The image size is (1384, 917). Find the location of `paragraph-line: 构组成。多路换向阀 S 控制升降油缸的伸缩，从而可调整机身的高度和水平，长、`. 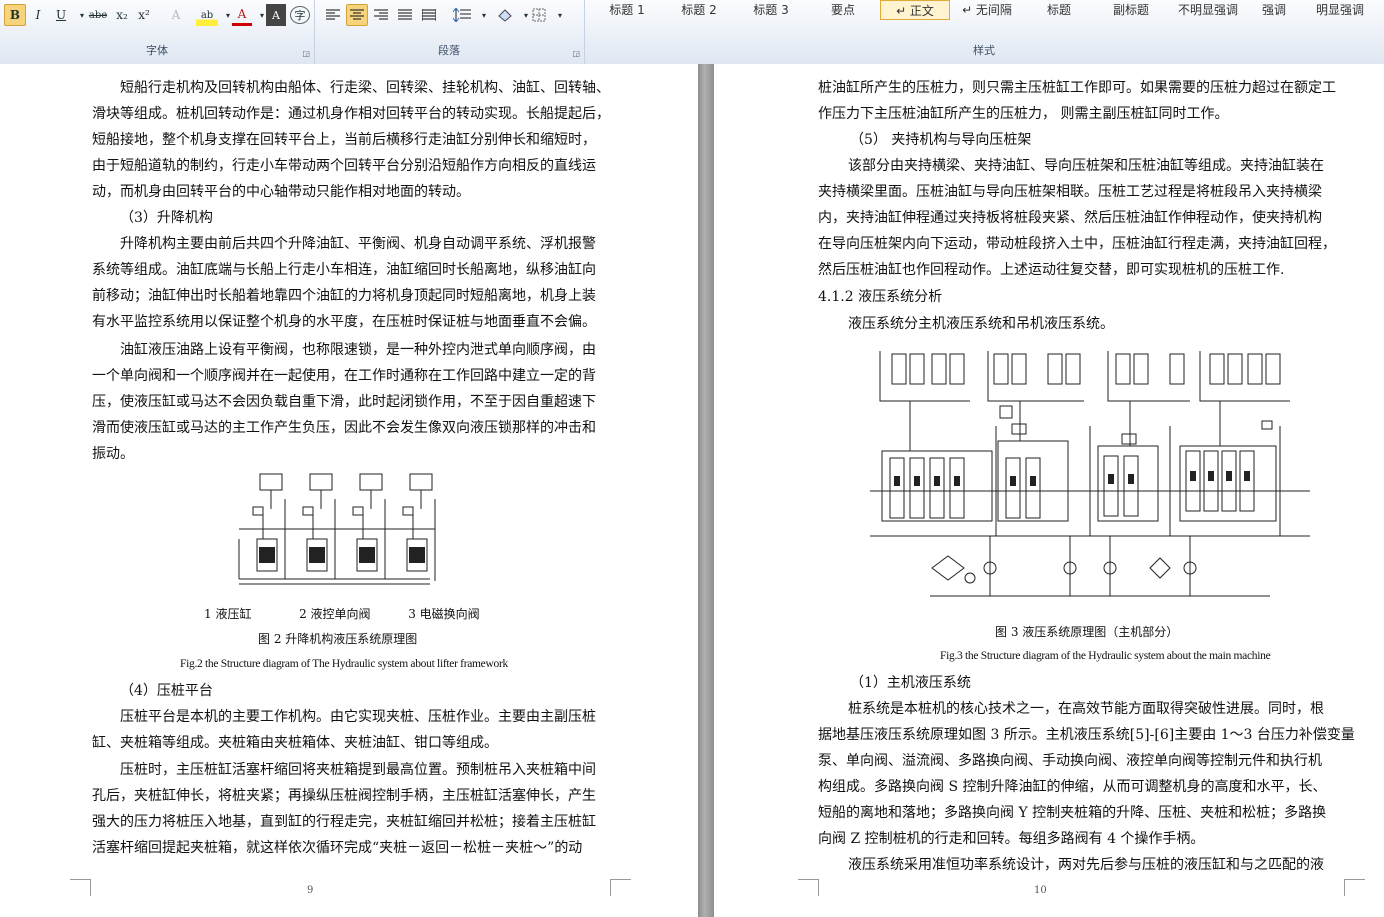

paragraph-line: 构组成。多路换向阀 S 控制升降油缸的伸缩，从而可调整机身的高度和水平，长、 is located at coordinates (1072, 787).